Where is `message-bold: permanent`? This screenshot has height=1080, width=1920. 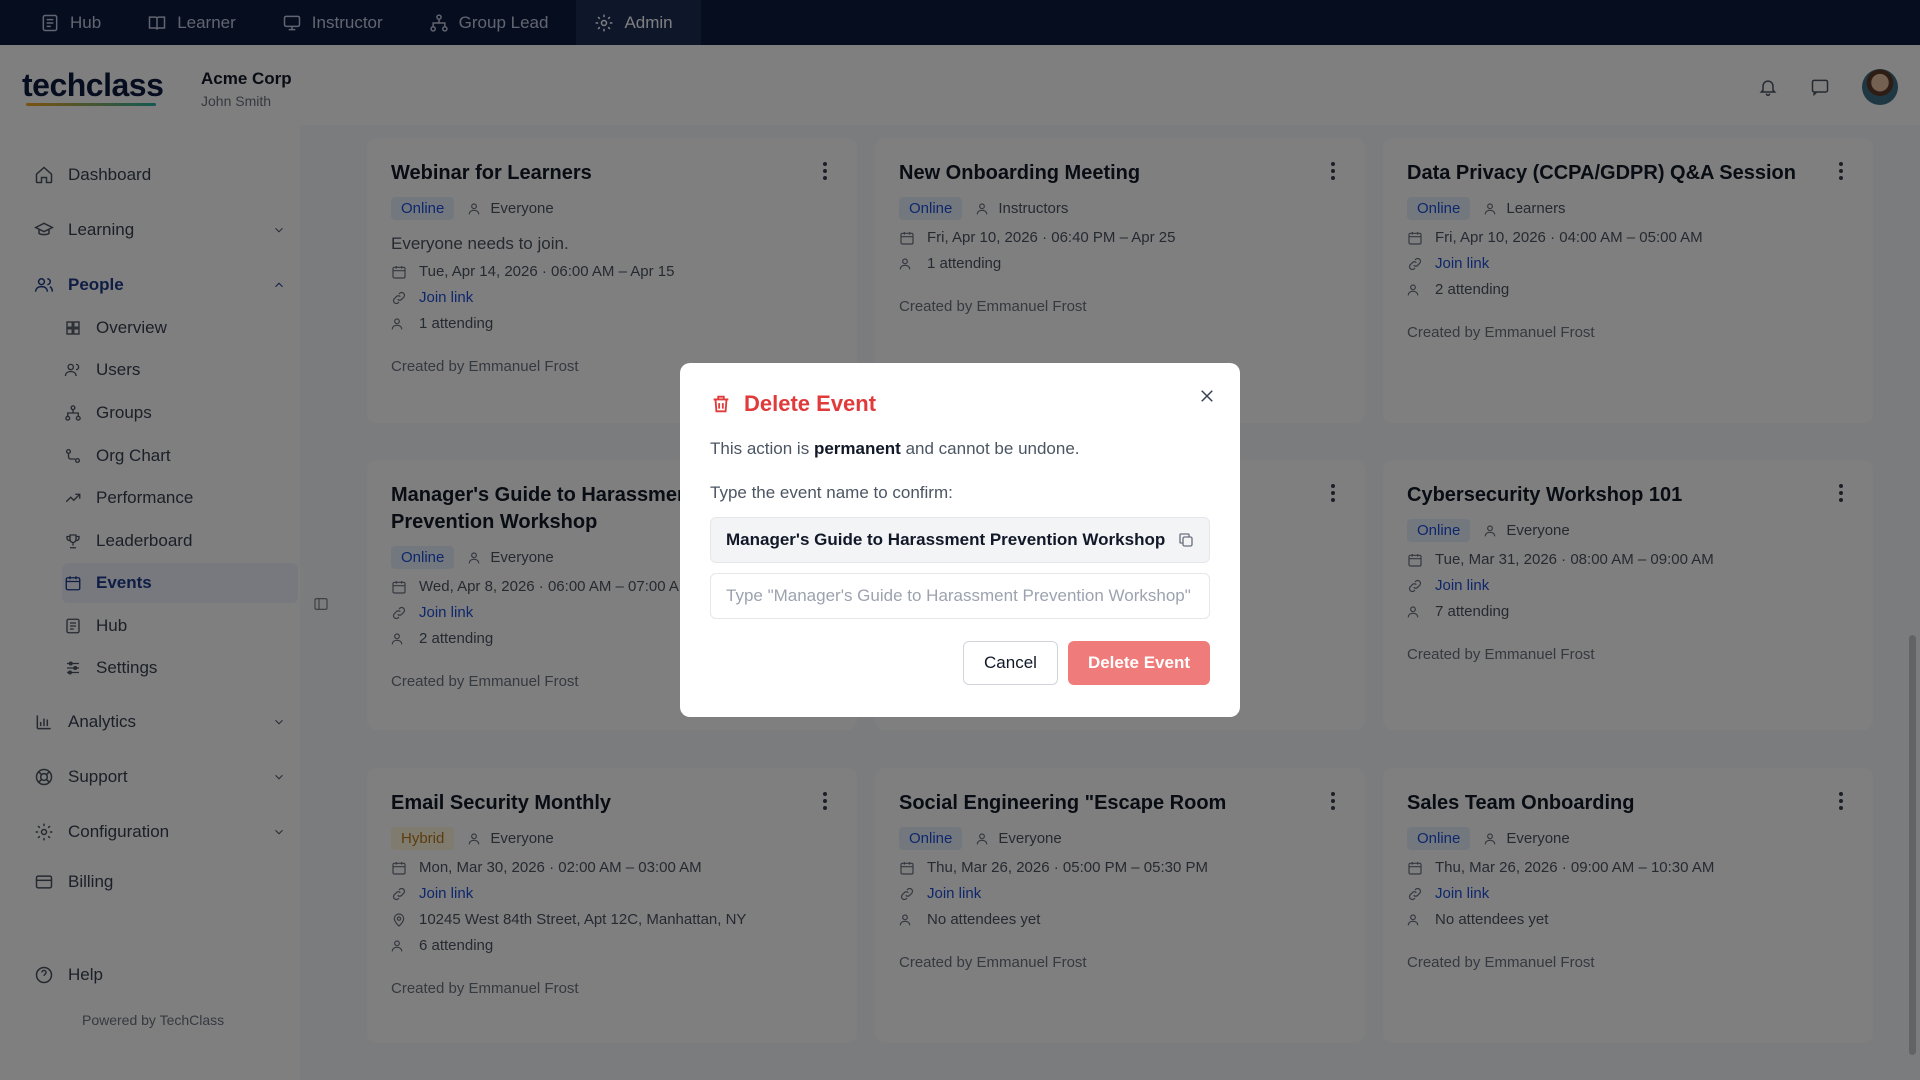
message-bold: permanent is located at coordinates (857, 448).